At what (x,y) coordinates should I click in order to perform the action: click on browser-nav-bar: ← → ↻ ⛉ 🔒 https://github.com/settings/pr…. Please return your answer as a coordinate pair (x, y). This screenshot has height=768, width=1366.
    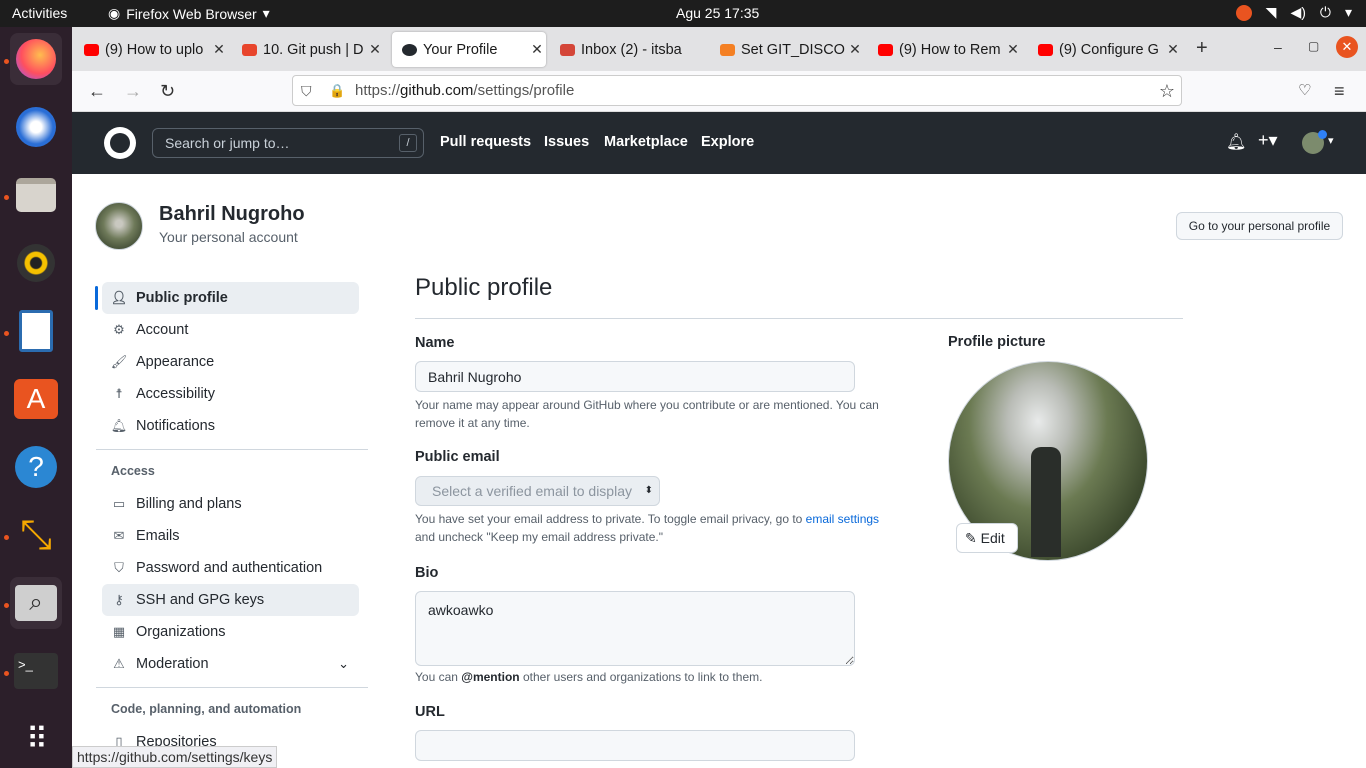
    Looking at the image, I should click on (719, 91).